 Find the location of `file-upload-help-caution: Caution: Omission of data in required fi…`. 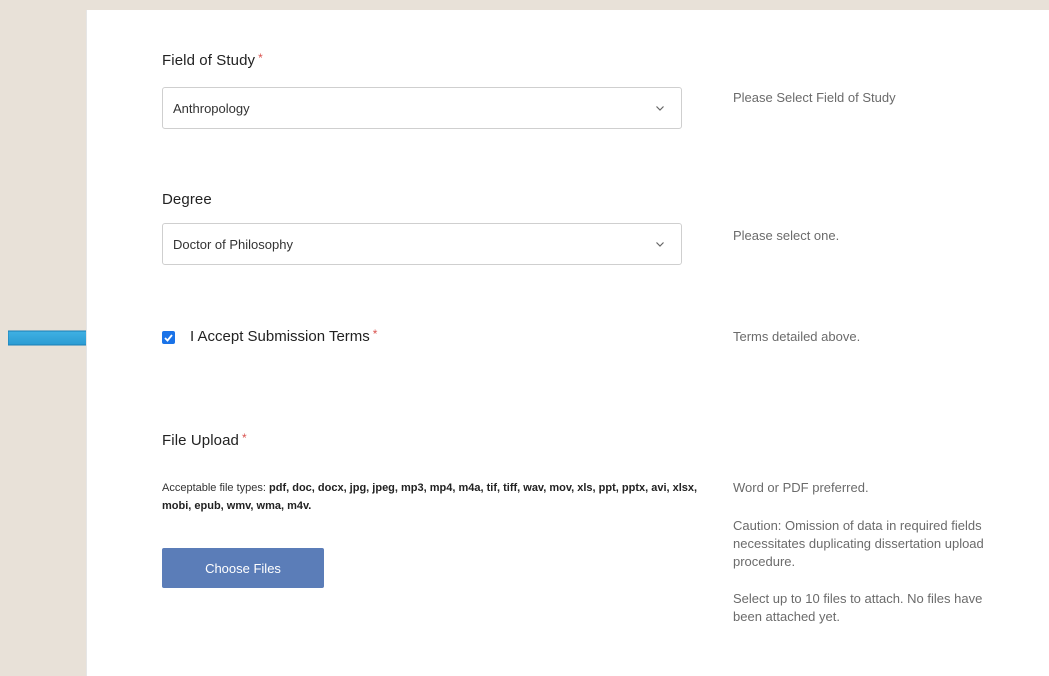

file-upload-help-caution: Caution: Omission of data in required fi… is located at coordinates (858, 543).